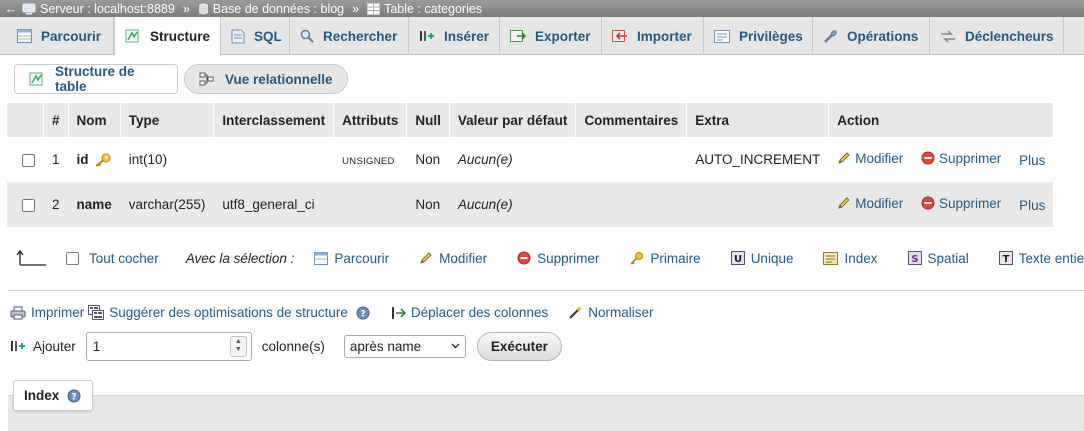 The height and width of the screenshot is (431, 1084). What do you see at coordinates (1041, 258) in the screenshot?
I see `bulk-fulltext-button: T Texte entier` at bounding box center [1041, 258].